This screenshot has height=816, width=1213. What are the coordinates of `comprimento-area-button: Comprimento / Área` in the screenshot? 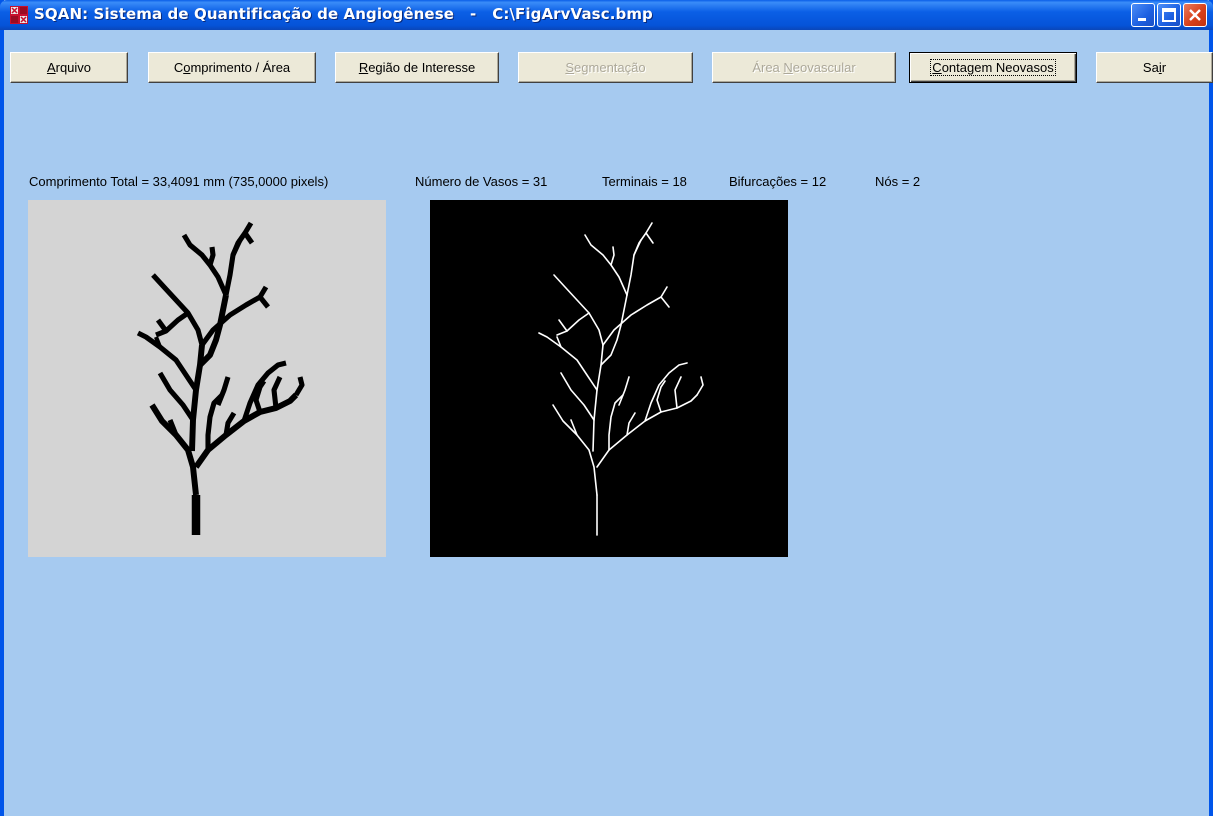 It's located at (232, 67).